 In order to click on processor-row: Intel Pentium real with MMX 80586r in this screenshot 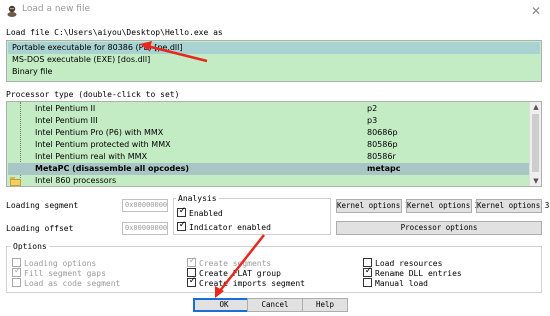, I will do `click(268, 157)`.